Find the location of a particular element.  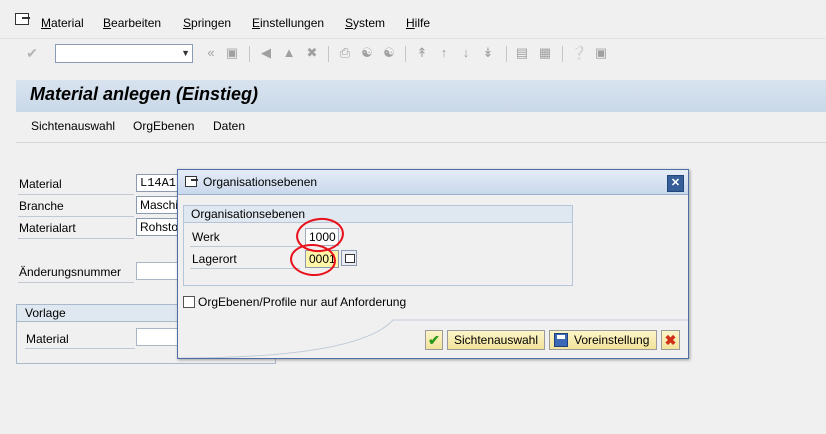

voreinstellung-button: Voreinstellung is located at coordinates (603, 340).